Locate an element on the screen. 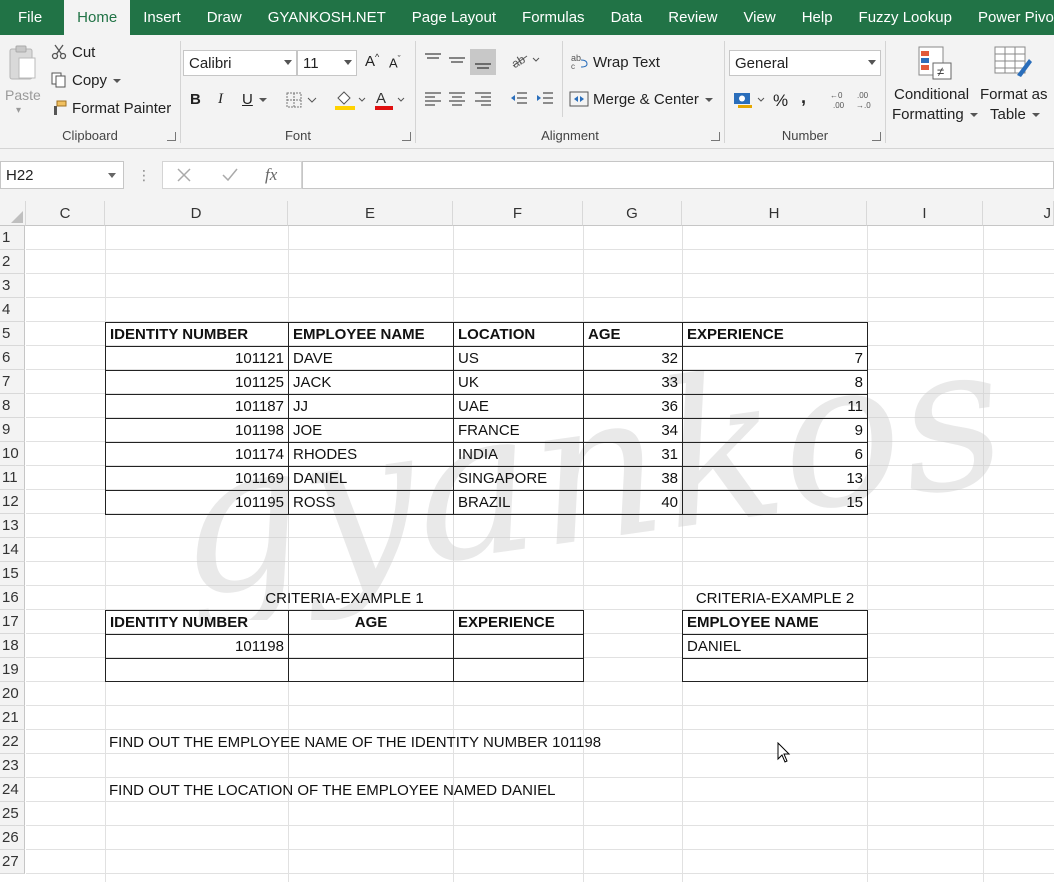 This screenshot has height=882, width=1054. cell-age: 36 is located at coordinates (633, 406).